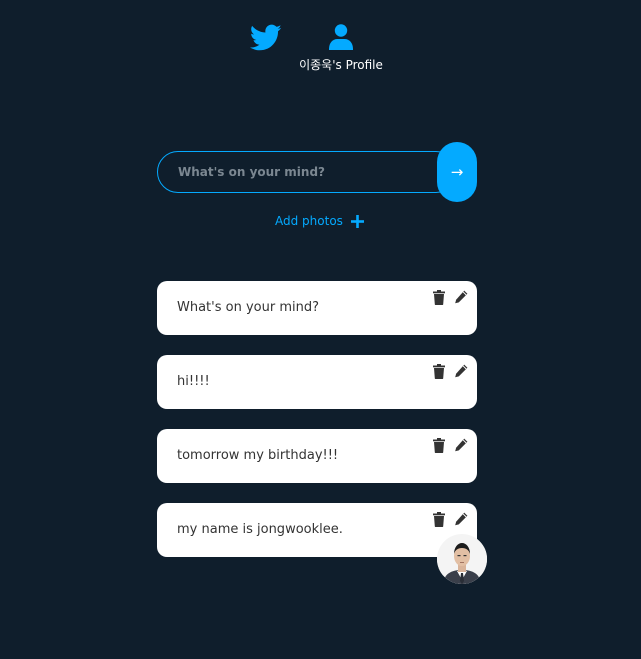 The height and width of the screenshot is (659, 641). I want to click on home-link, so click(266, 39).